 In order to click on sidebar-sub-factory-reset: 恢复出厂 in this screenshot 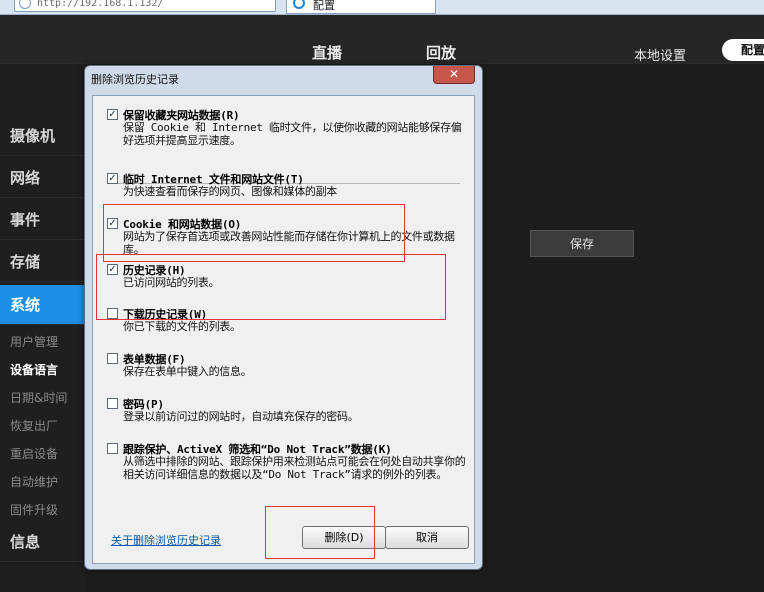, I will do `click(34, 425)`.